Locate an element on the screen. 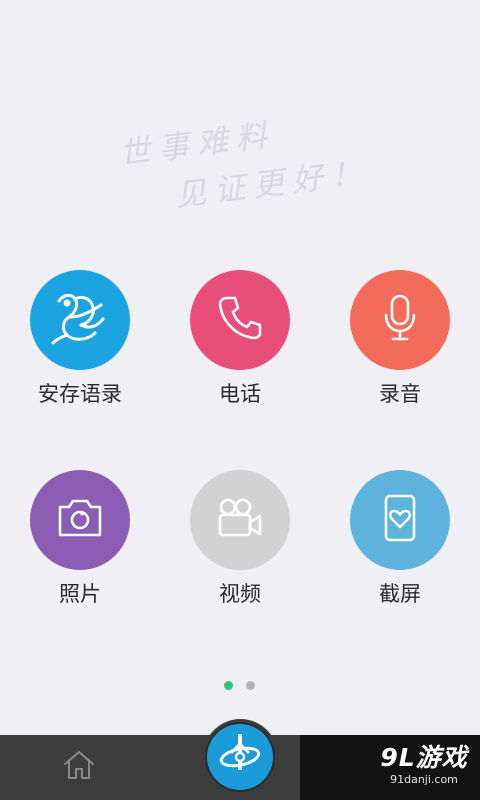 This screenshot has height=800, width=480. slogan-line-2: 见证更好！ is located at coordinates (272, 184).